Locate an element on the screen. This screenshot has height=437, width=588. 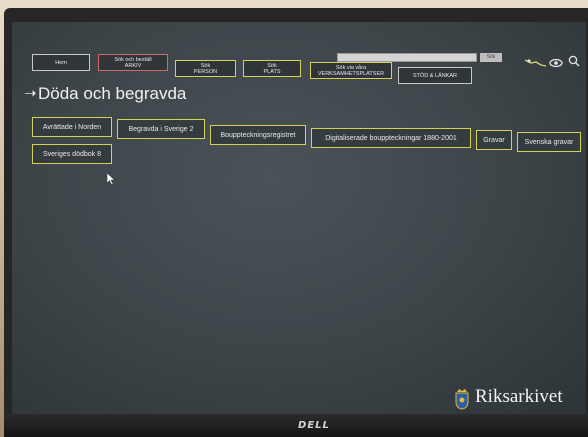
nav-support-label: STÖD & LÄNKAR is located at coordinates (434, 75).